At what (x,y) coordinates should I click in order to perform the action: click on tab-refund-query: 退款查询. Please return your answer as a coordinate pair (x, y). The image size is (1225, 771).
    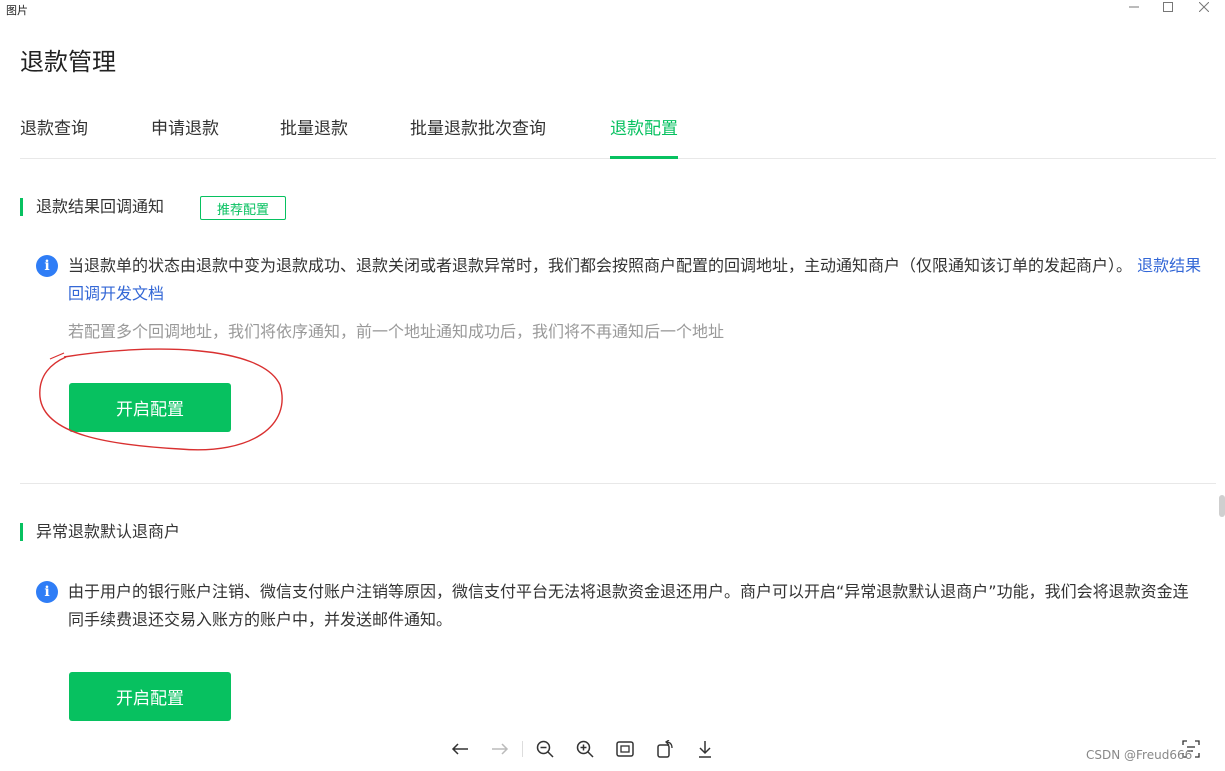
    Looking at the image, I should click on (54, 136).